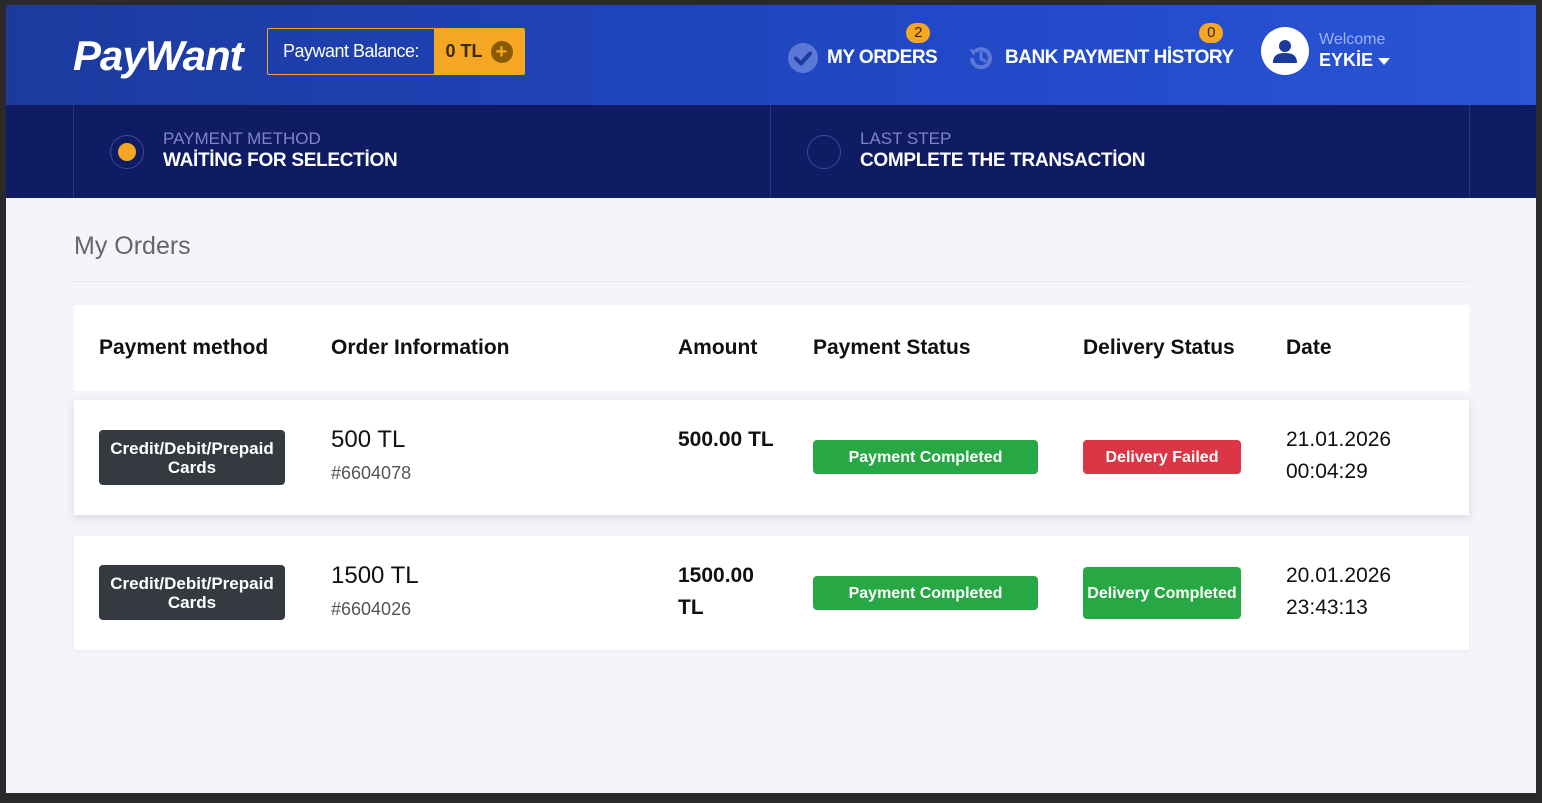 The image size is (1542, 803). What do you see at coordinates (1285, 51) in the screenshot?
I see `user-icon` at bounding box center [1285, 51].